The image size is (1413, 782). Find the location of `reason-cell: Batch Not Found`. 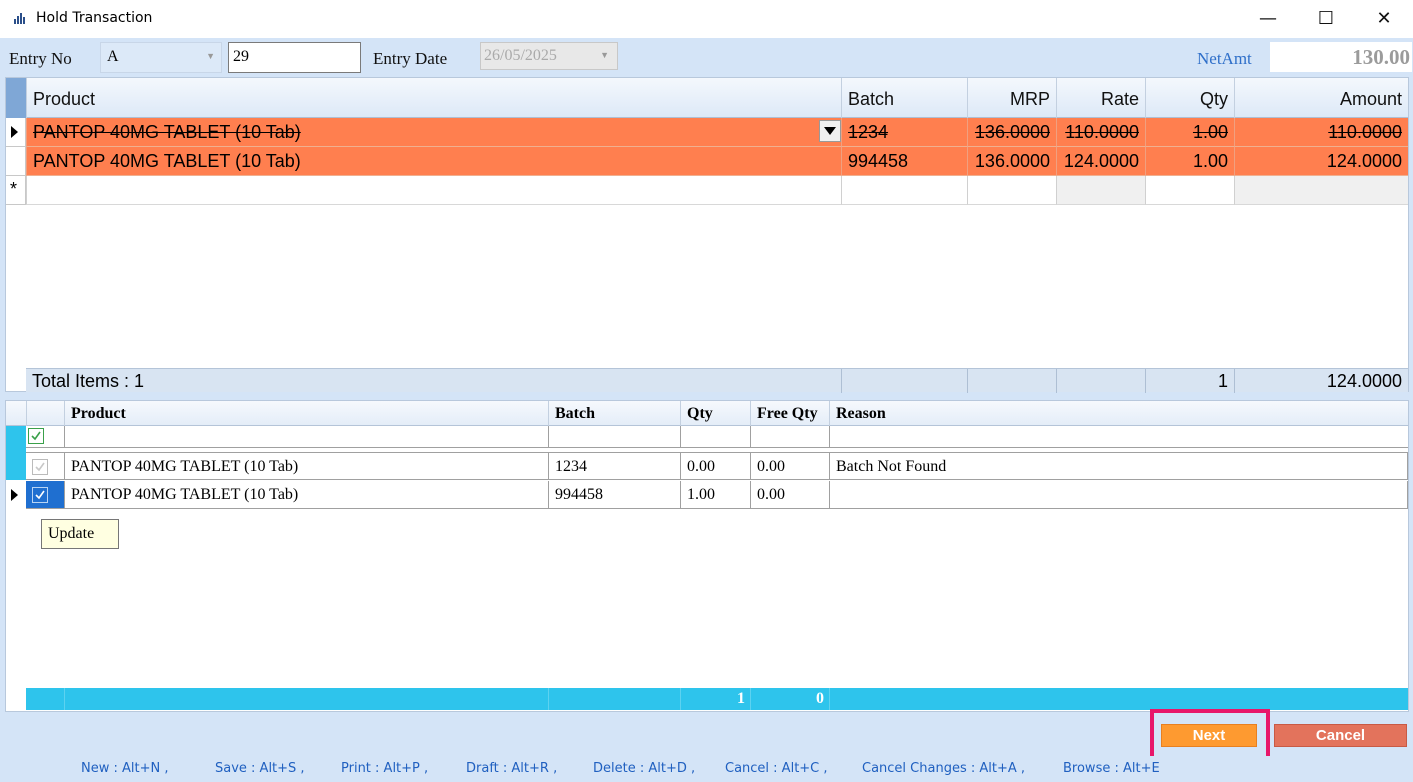

reason-cell: Batch Not Found is located at coordinates (1118, 466).